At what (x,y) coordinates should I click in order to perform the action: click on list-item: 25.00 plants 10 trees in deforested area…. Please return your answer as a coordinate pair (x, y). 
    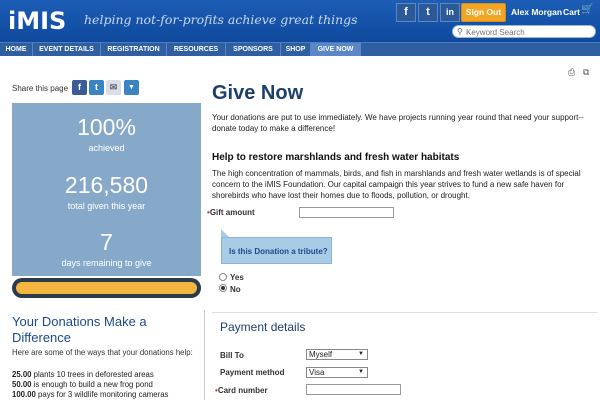
    Looking at the image, I should click on (109, 375).